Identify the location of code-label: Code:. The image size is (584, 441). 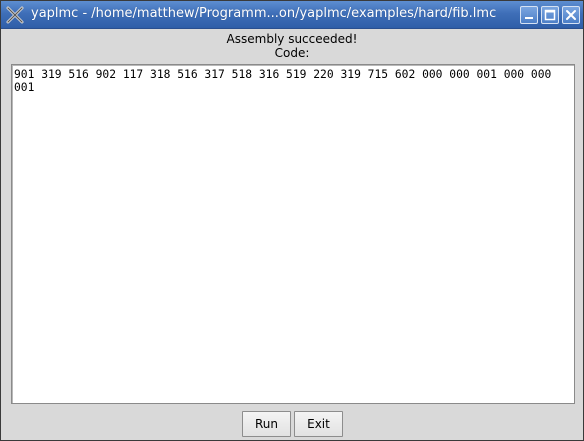
(292, 53).